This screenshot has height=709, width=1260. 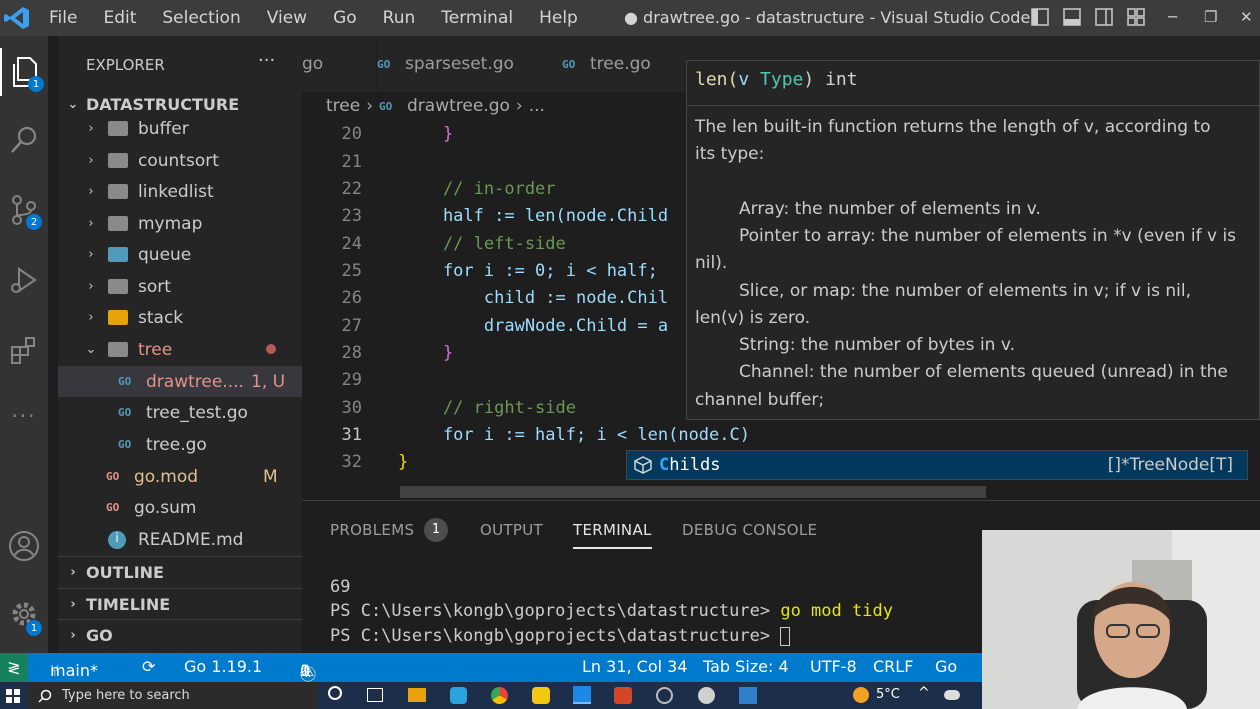 What do you see at coordinates (13, 696) in the screenshot?
I see `windows-start-icon` at bounding box center [13, 696].